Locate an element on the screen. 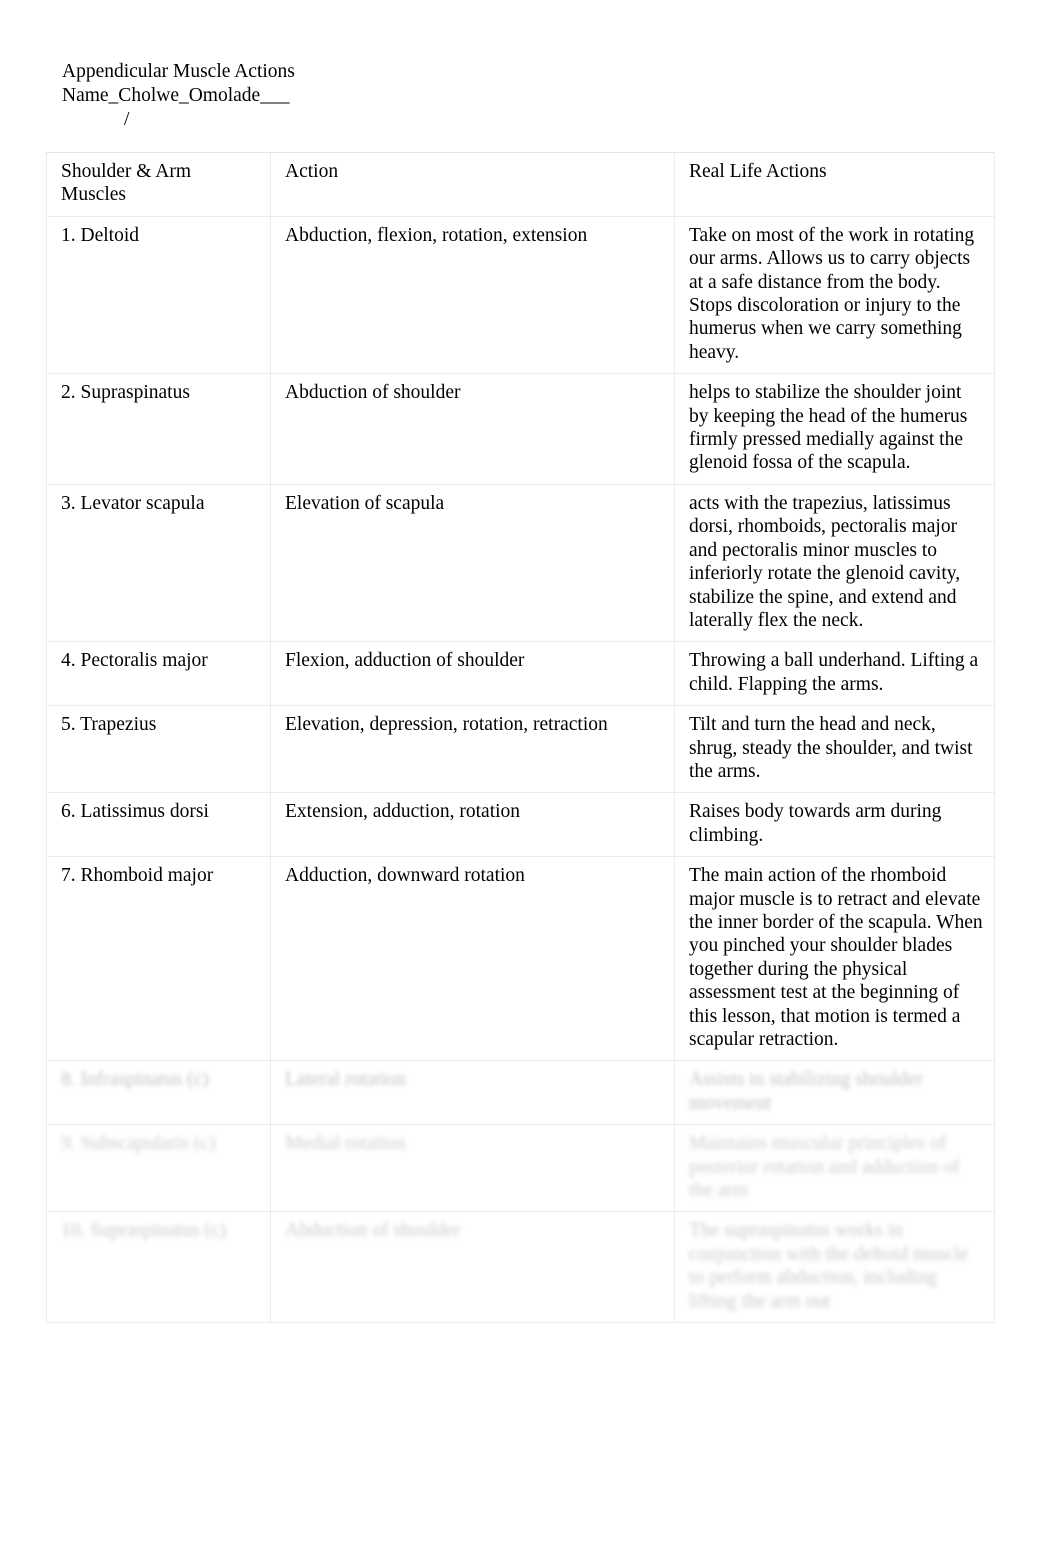 The width and height of the screenshot is (1062, 1556). cell-muscle: 8. Infraspinatus (c) is located at coordinates (158, 1093).